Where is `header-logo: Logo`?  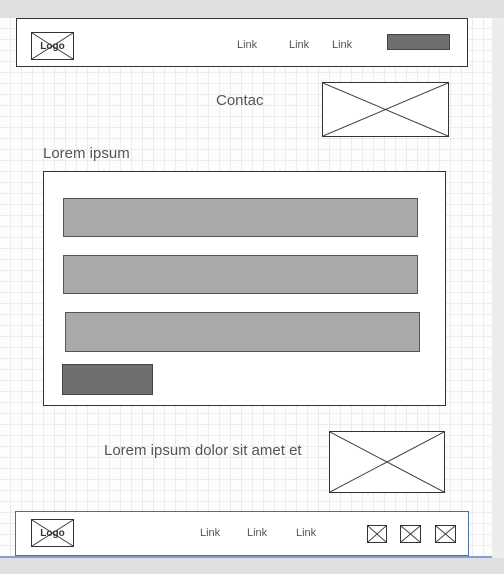 header-logo: Logo is located at coordinates (52, 46).